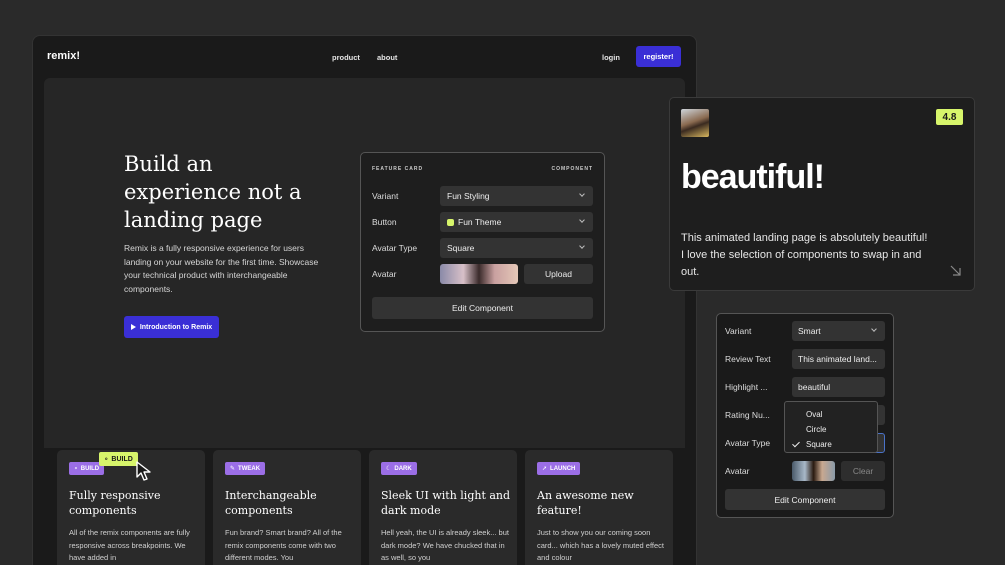 The width and height of the screenshot is (1005, 565). I want to click on pencil-icon: ✎, so click(233, 469).